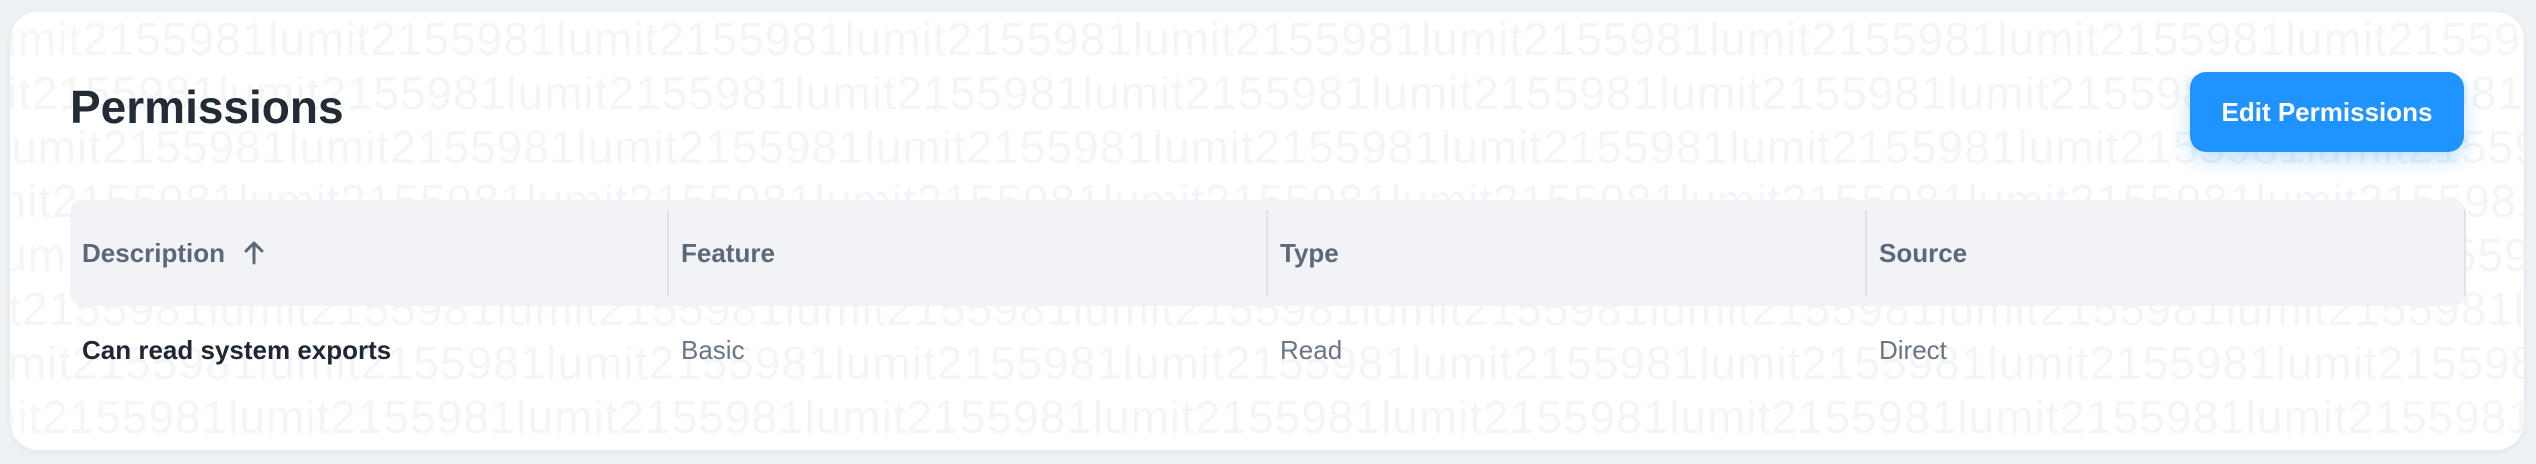  I want to click on column-header-label: Type, so click(1309, 252).